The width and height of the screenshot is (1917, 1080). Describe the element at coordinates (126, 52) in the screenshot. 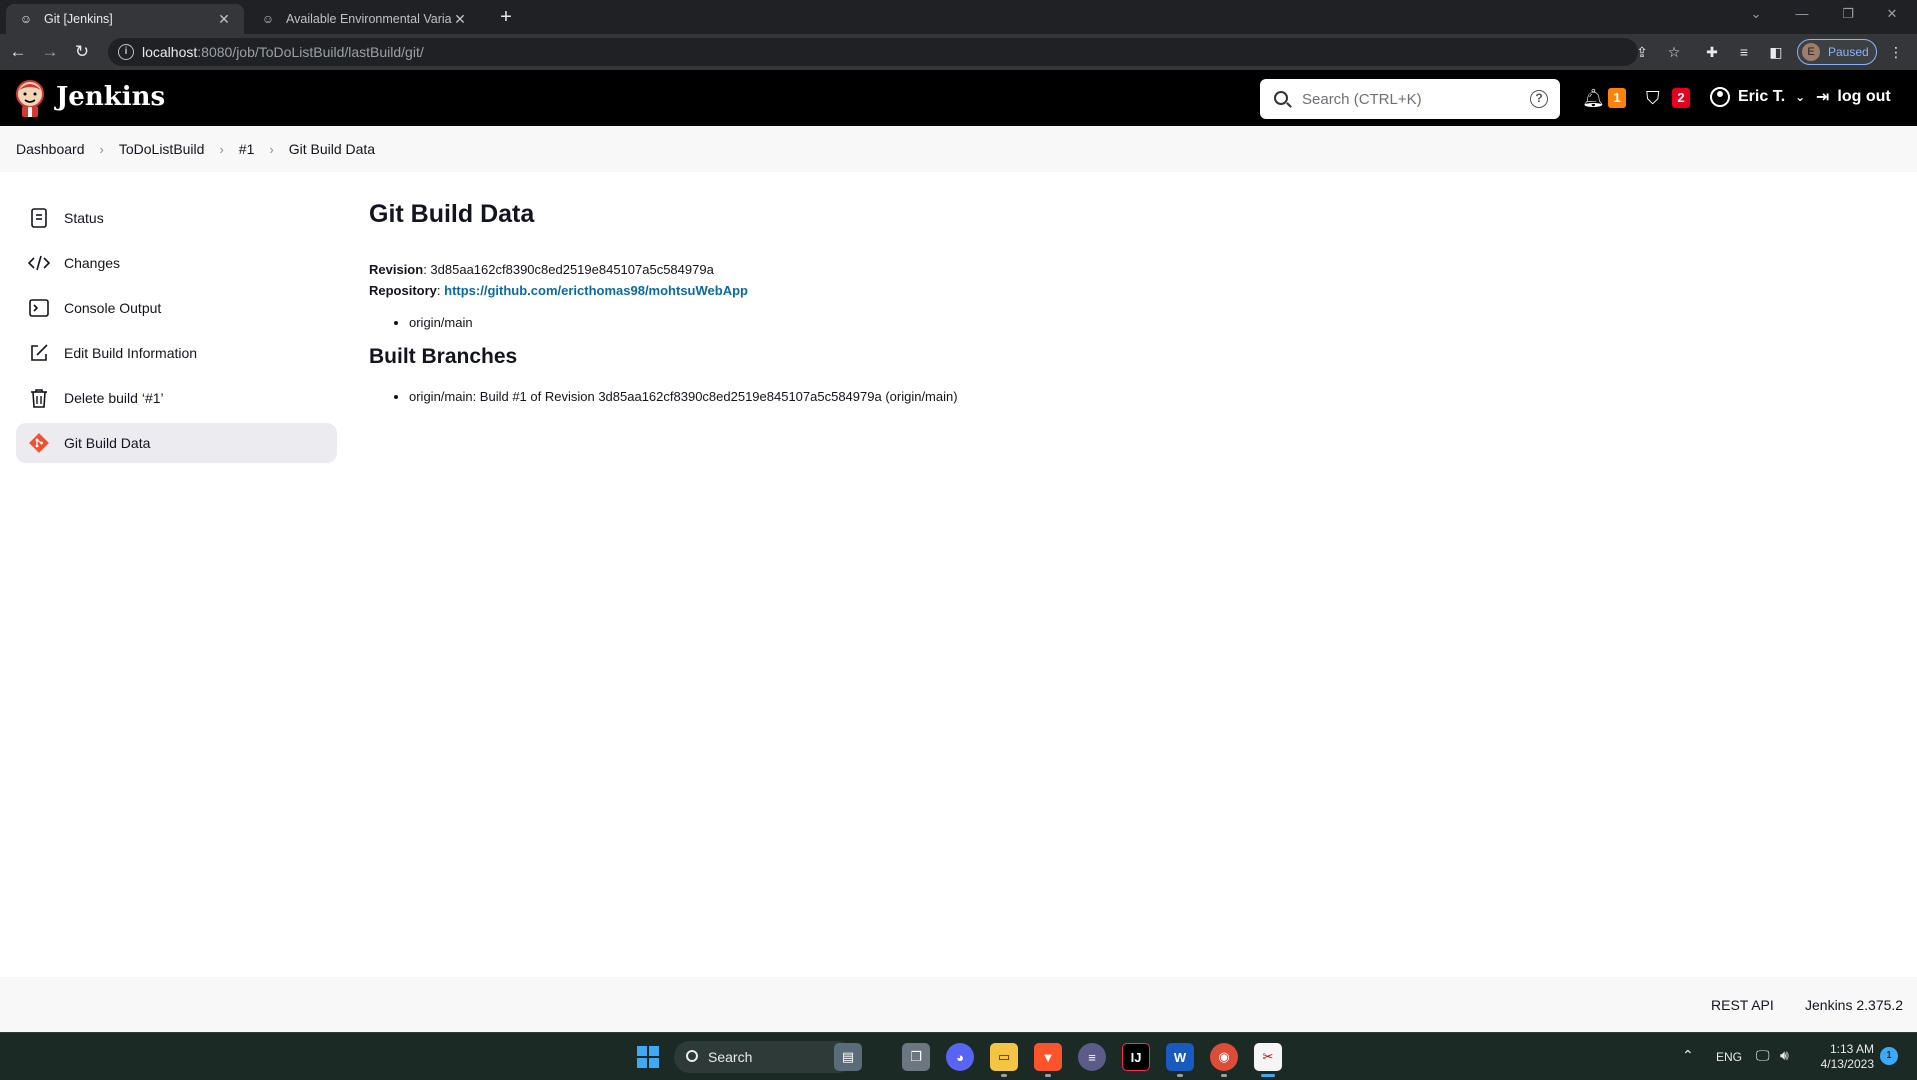

I see `site-info-icon: i` at that location.